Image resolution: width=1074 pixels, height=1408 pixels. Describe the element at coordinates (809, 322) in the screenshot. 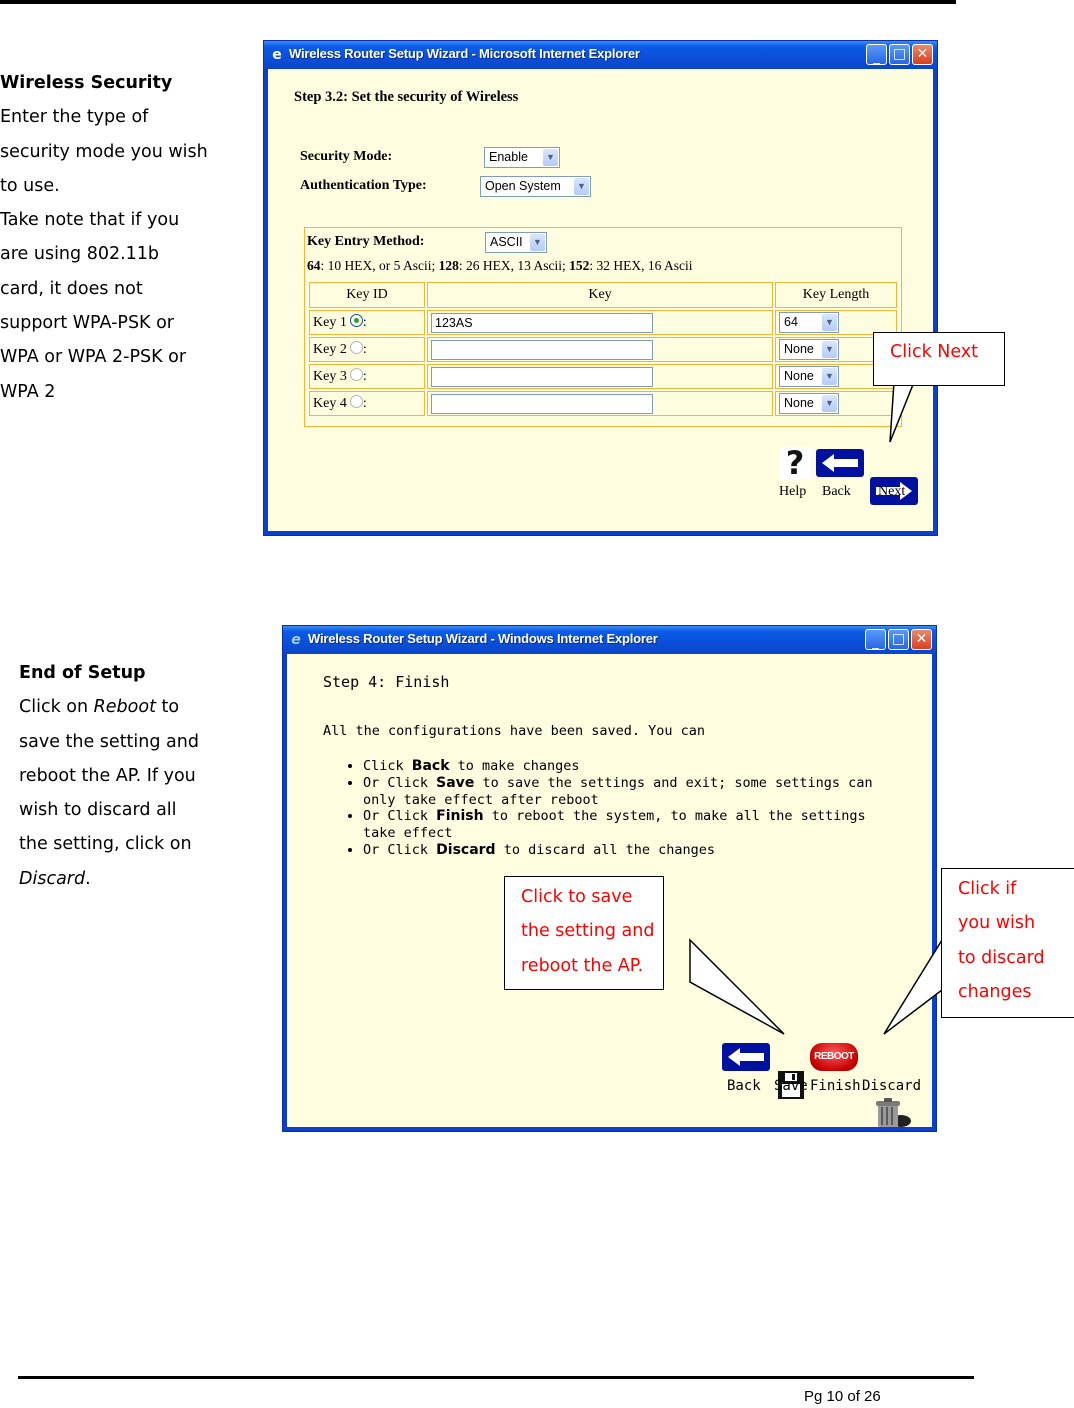

I see `key-1-length-select: 64 ▼` at that location.